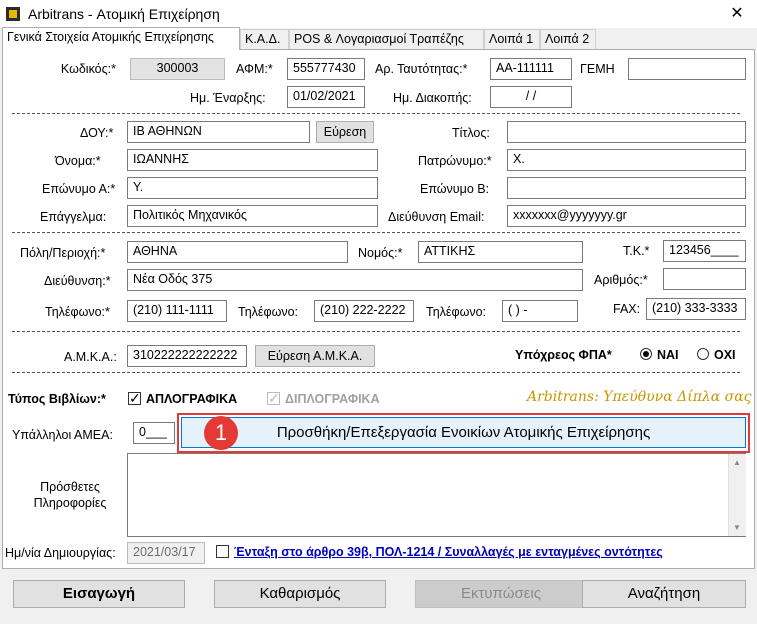 This screenshot has height=624, width=757. I want to click on email-field: xxxxxxx@yyyyyyy.gr, so click(626, 216).